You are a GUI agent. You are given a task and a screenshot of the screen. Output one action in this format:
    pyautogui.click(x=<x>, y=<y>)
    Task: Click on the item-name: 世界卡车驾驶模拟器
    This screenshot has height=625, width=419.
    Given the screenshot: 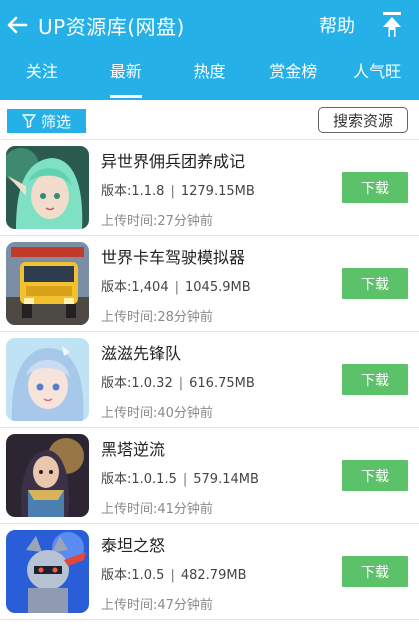 What is the action you would take?
    pyautogui.click(x=173, y=257)
    